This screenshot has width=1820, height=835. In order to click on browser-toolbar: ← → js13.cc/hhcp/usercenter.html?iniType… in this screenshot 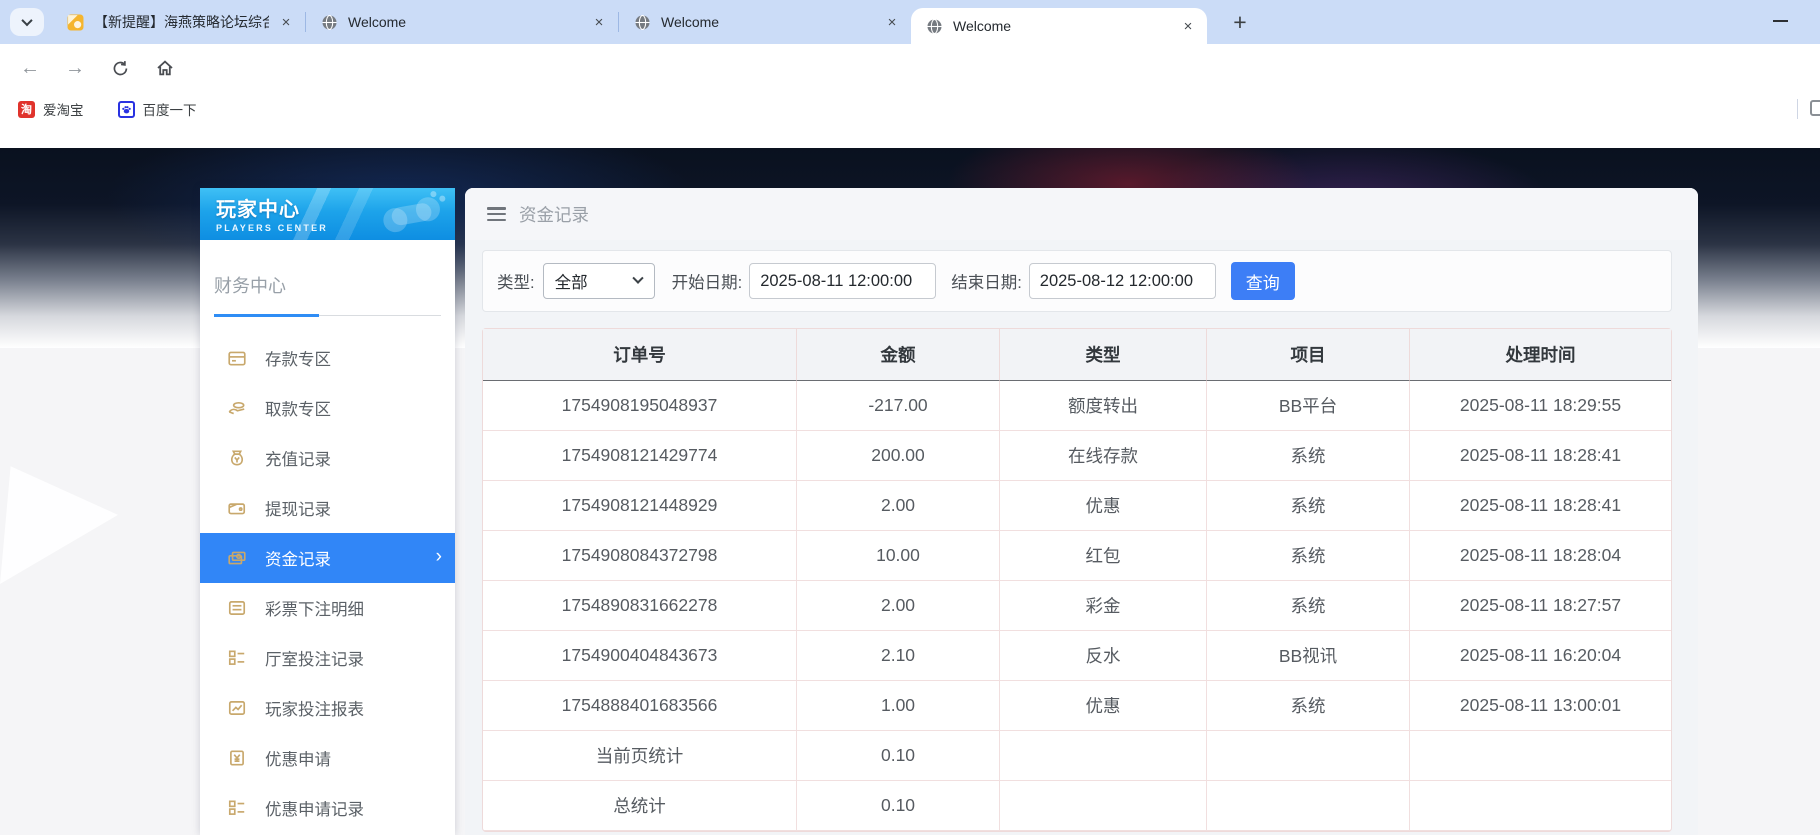, I will do `click(910, 86)`.